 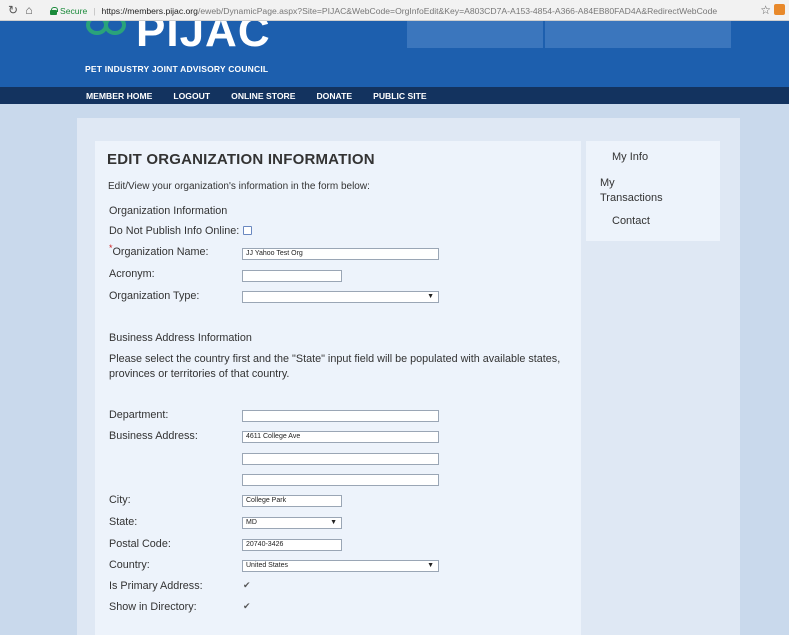 I want to click on state-value: MD, so click(x=251, y=522).